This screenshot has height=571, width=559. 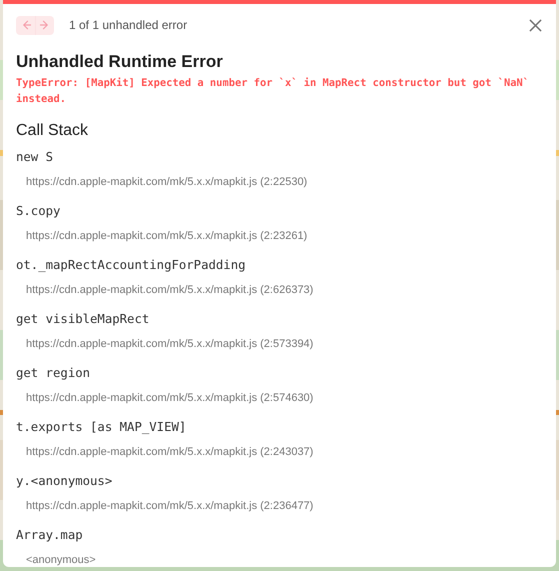 What do you see at coordinates (170, 290) in the screenshot?
I see `frame-location: https://cdn.apple-mapkit.com/mk/5.x.x/mapkit.js (2:626373)` at bounding box center [170, 290].